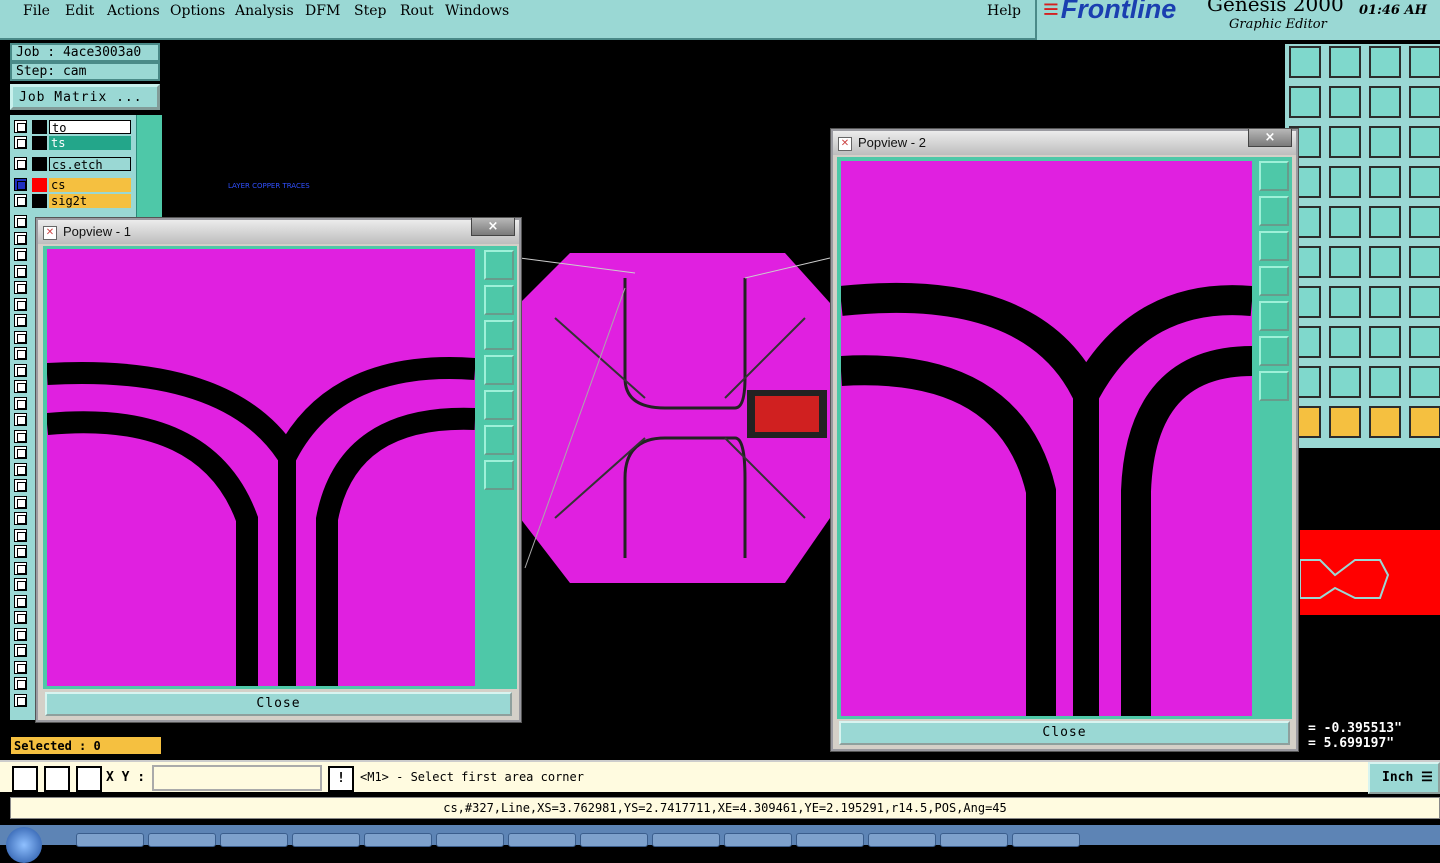  What do you see at coordinates (57, 779) in the screenshot?
I see `measure-icon` at bounding box center [57, 779].